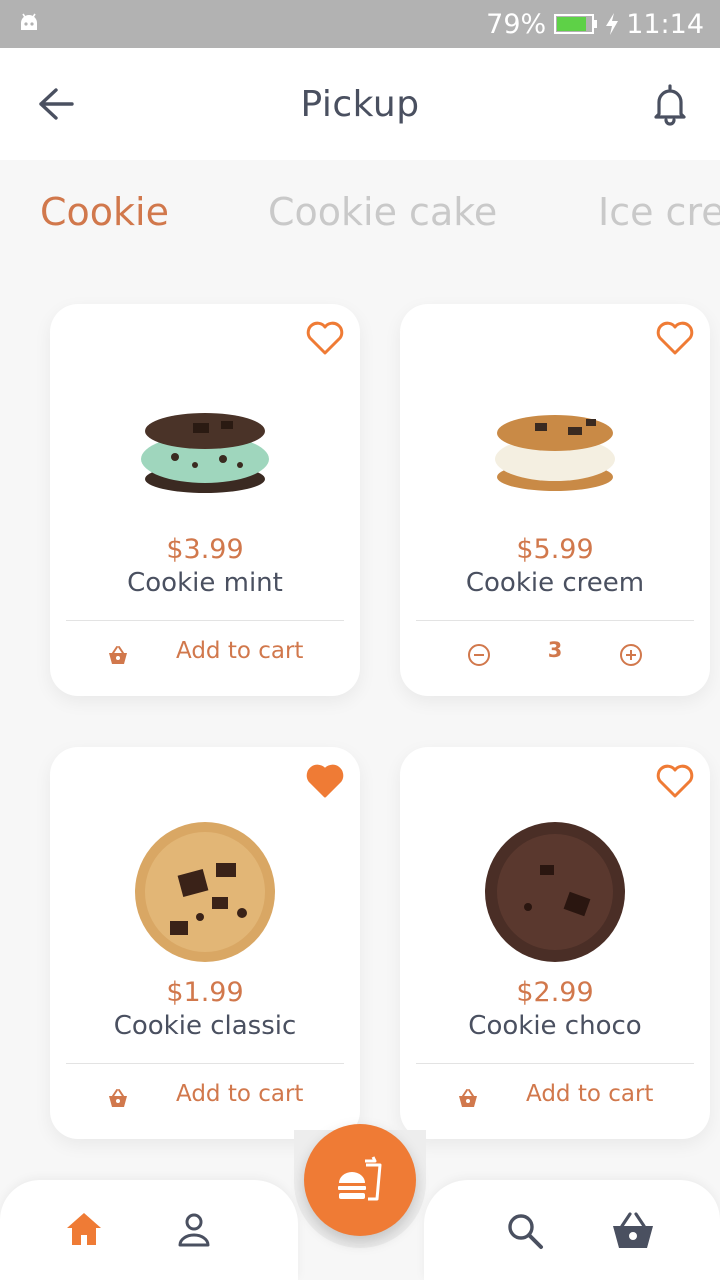  Describe the element at coordinates (555, 549) in the screenshot. I see `product-price: $5.99` at that location.